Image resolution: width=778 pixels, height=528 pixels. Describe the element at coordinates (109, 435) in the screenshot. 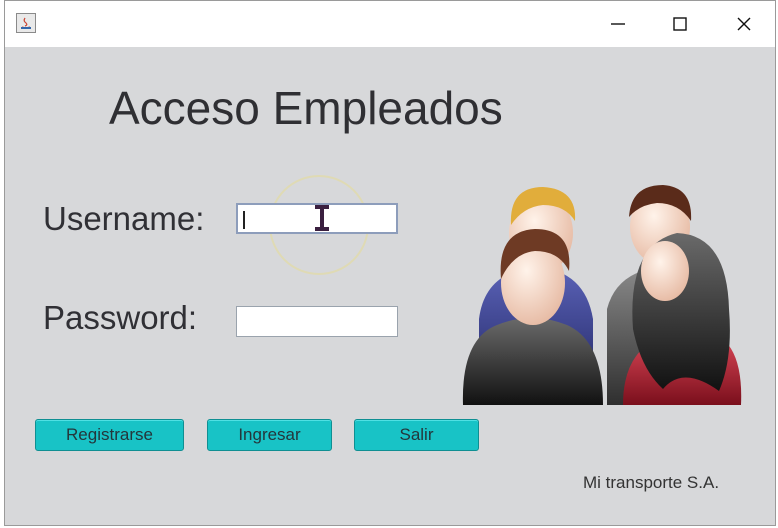

I see `register-button: Registrarse` at that location.